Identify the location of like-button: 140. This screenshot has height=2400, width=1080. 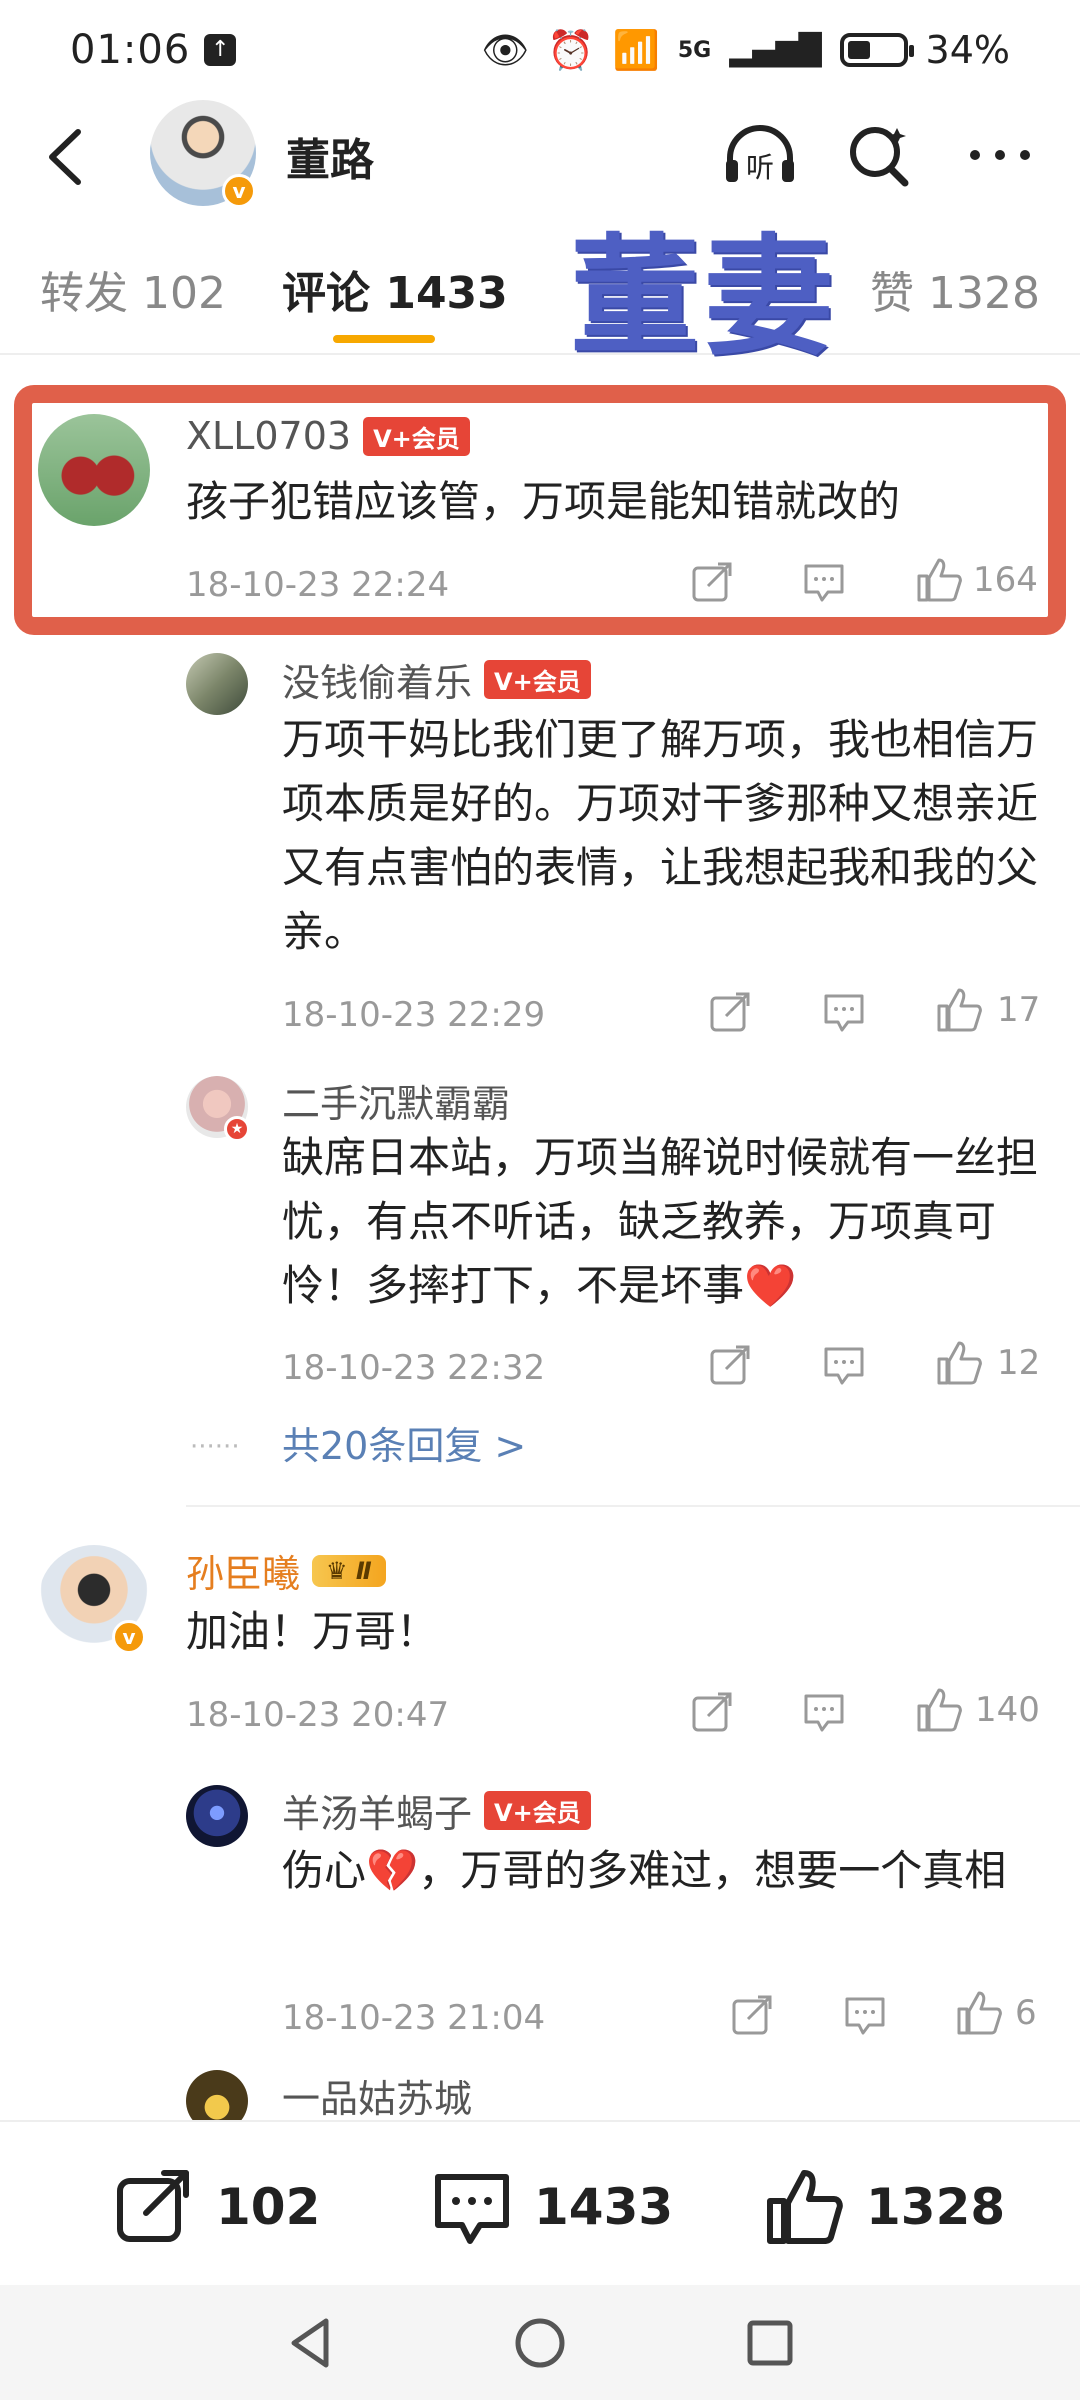
(977, 1710).